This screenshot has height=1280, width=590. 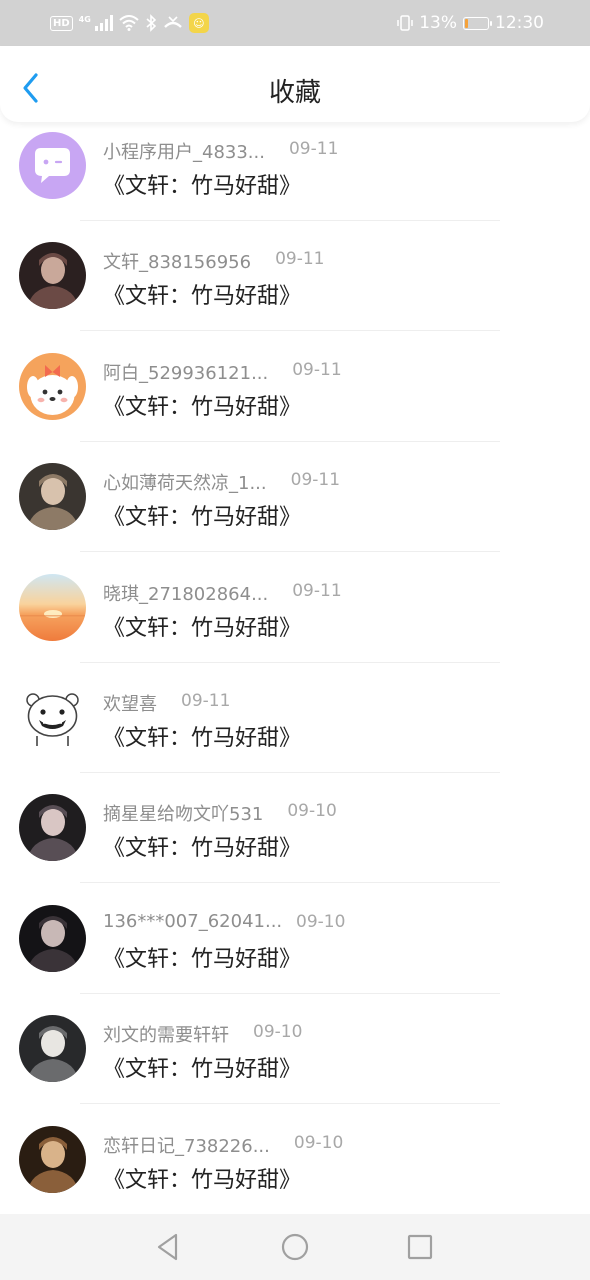 I want to click on page-title: 收藏, so click(x=294, y=93).